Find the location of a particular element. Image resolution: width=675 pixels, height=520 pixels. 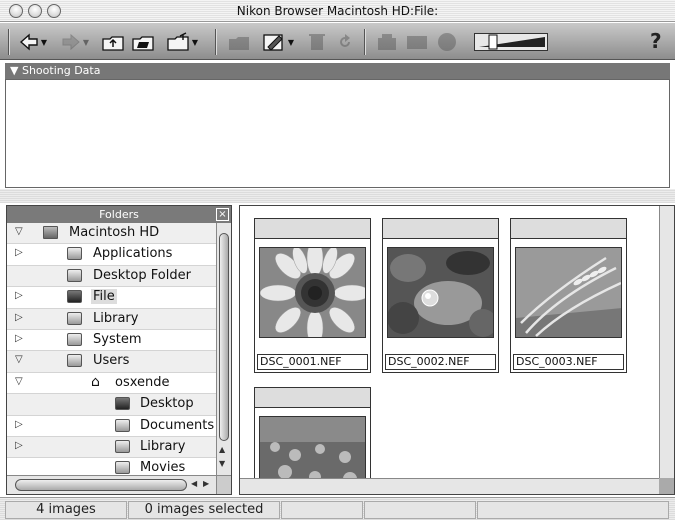

tree-item-osxende: ▽ ⌂ osxende is located at coordinates (112, 383).